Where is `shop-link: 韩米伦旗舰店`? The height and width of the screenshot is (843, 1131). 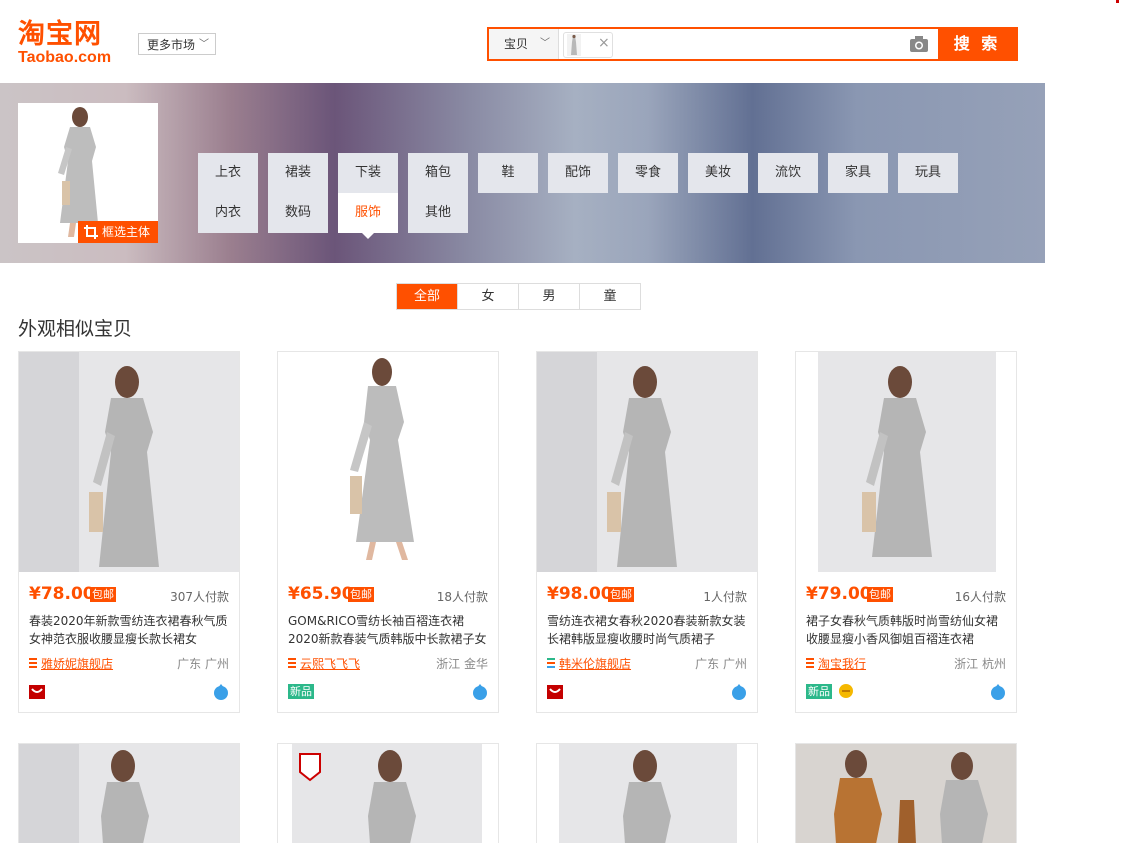
shop-link: 韩米伦旗舰店 is located at coordinates (595, 663).